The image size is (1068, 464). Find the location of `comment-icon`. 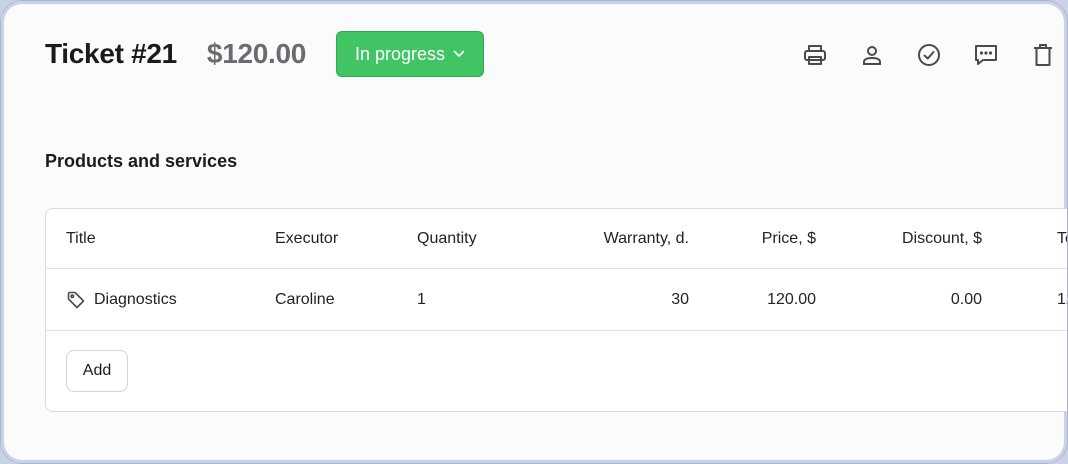

comment-icon is located at coordinates (986, 55).